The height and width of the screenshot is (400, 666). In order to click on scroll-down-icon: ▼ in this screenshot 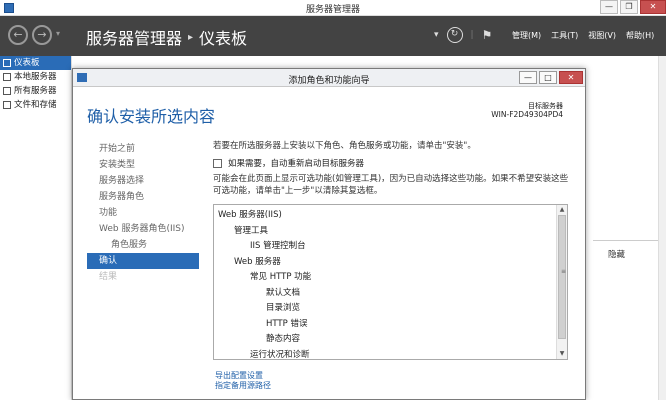, I will do `click(562, 354)`.